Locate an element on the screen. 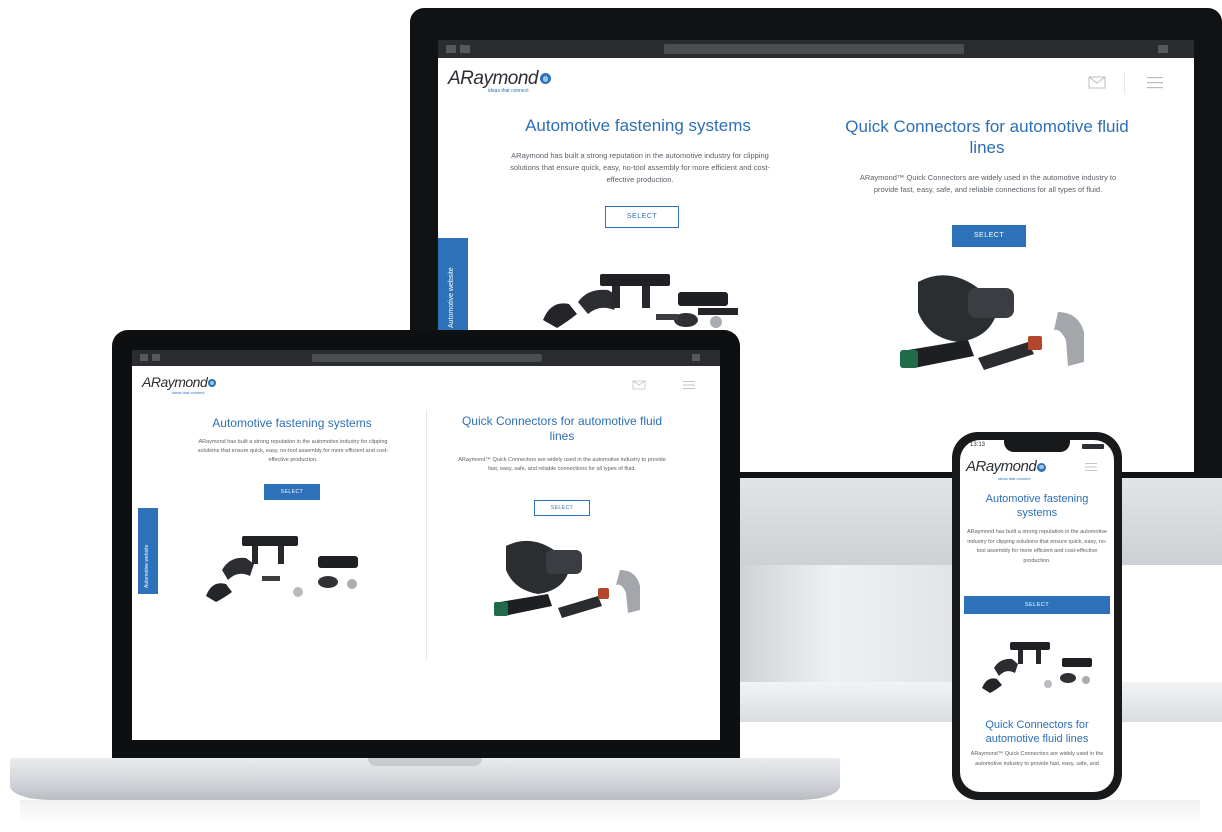 The image size is (1222, 832). status-battery-icon is located at coordinates (1093, 446).